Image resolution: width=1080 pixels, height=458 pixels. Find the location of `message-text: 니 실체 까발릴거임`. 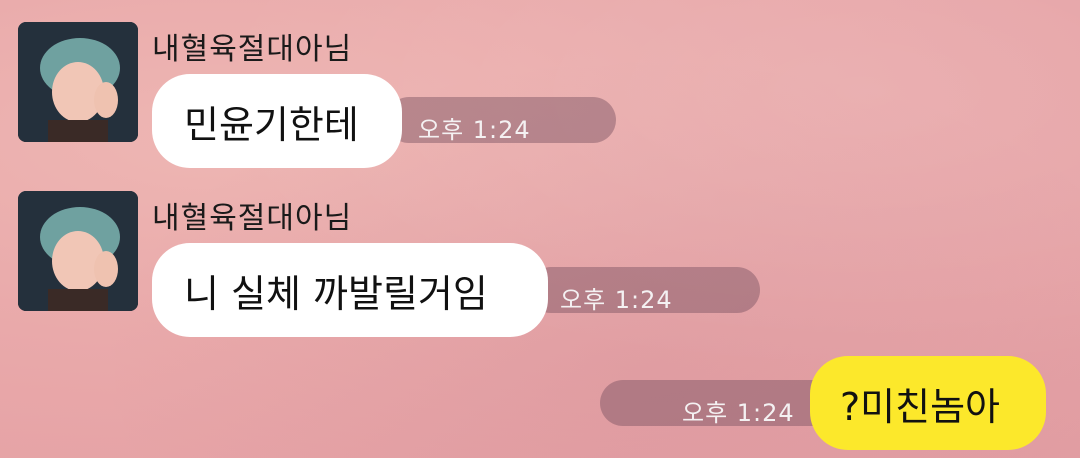

message-text: 니 실체 까발릴거임 is located at coordinates (336, 293).